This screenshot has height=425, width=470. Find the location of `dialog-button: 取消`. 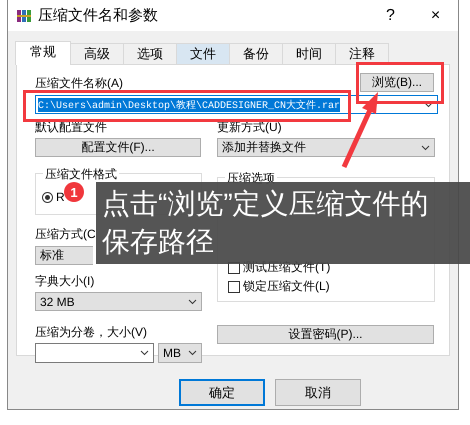

dialog-button: 取消 is located at coordinates (318, 392).